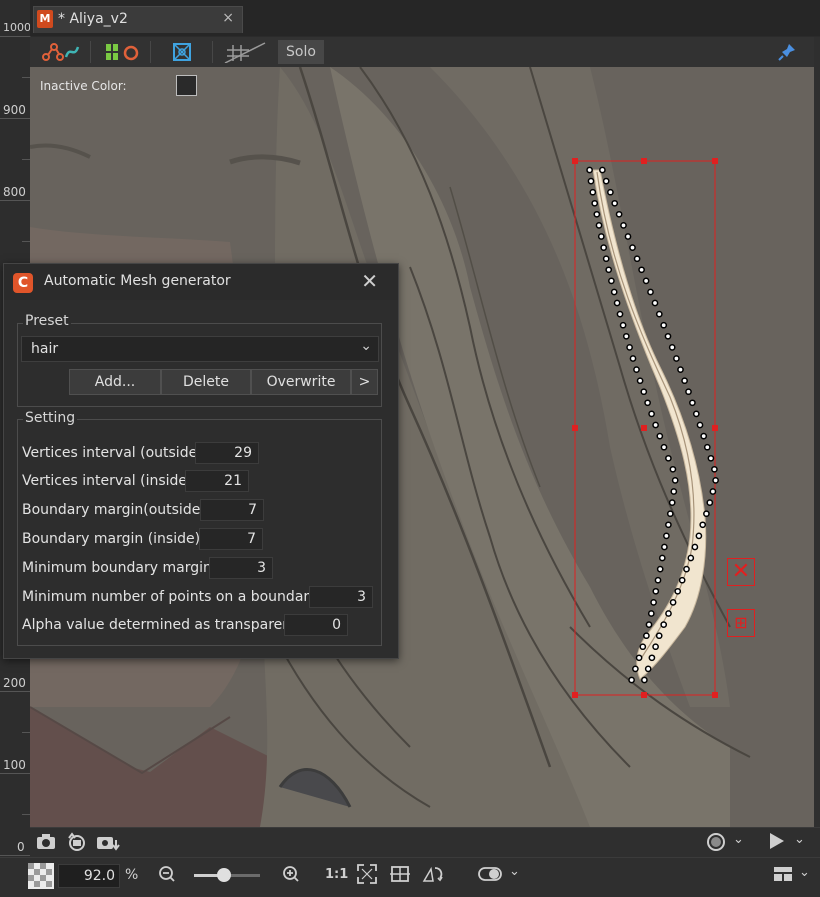 The width and height of the screenshot is (820, 897). I want to click on boundary-margin-outside-field: 7, so click(232, 510).